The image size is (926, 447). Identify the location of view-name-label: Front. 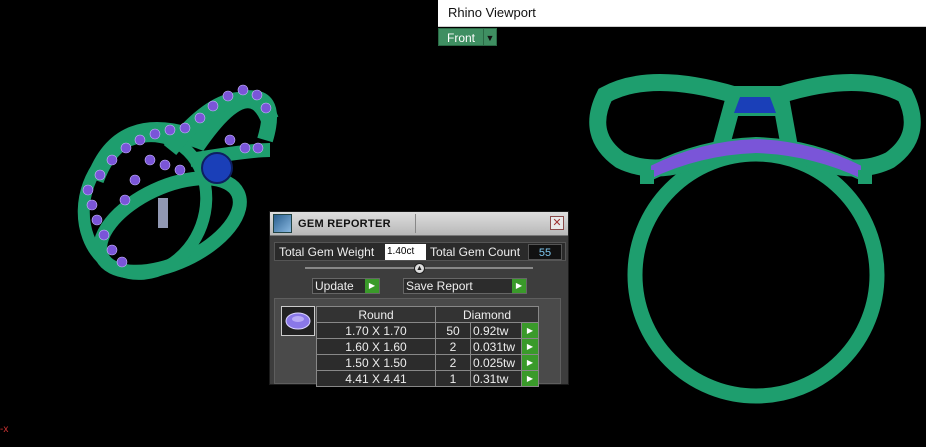
(461, 37).